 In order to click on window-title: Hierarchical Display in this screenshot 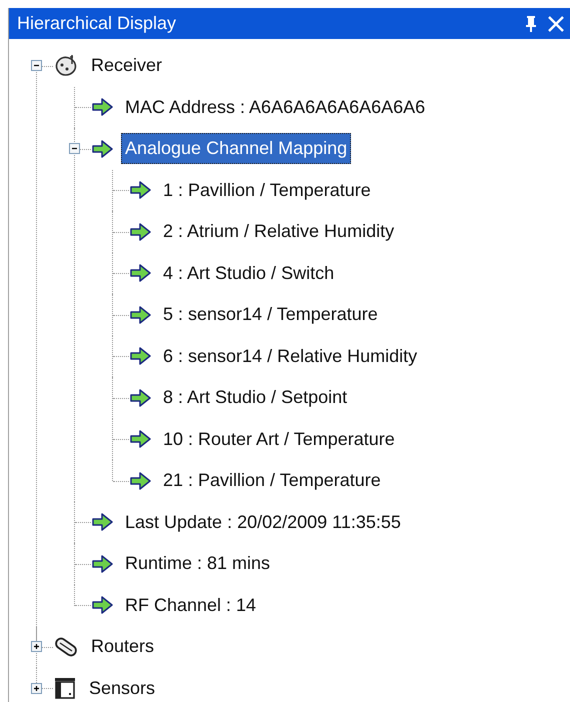, I will do `click(97, 23)`.